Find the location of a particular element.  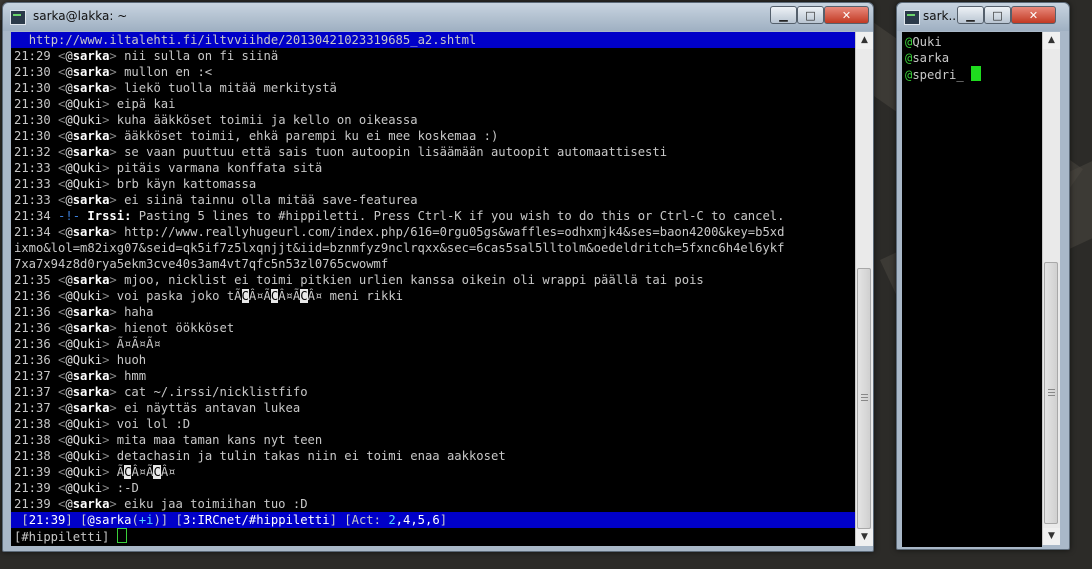

message-line: 21:36 <@Quki> Ã¤Ã¤Ã¤ is located at coordinates (87, 344).